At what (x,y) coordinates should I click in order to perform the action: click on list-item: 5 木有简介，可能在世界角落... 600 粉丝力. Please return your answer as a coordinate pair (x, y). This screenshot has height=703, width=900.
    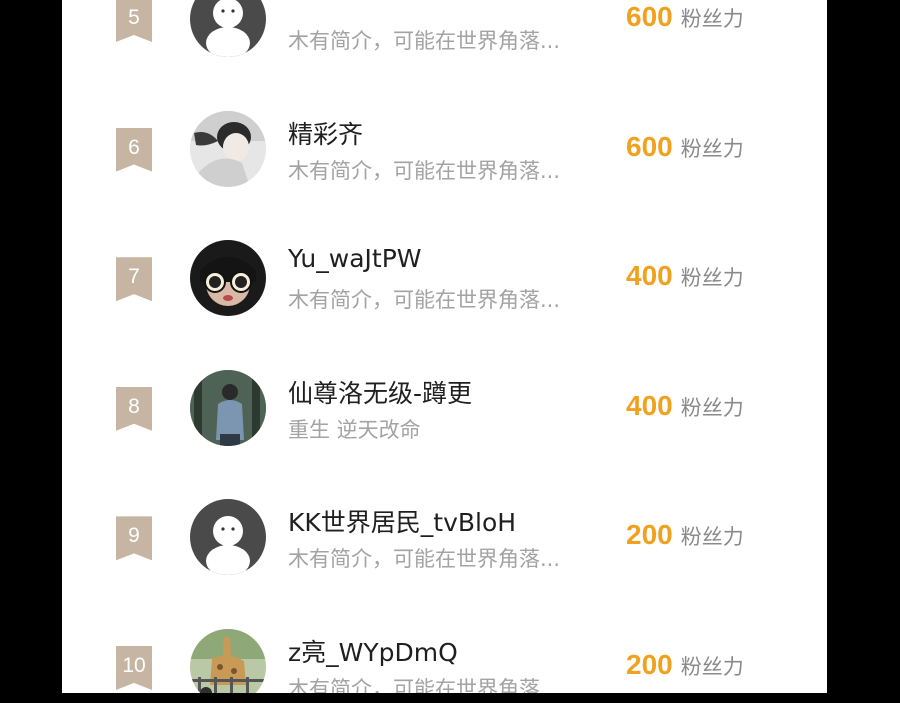
    Looking at the image, I should click on (444, 40).